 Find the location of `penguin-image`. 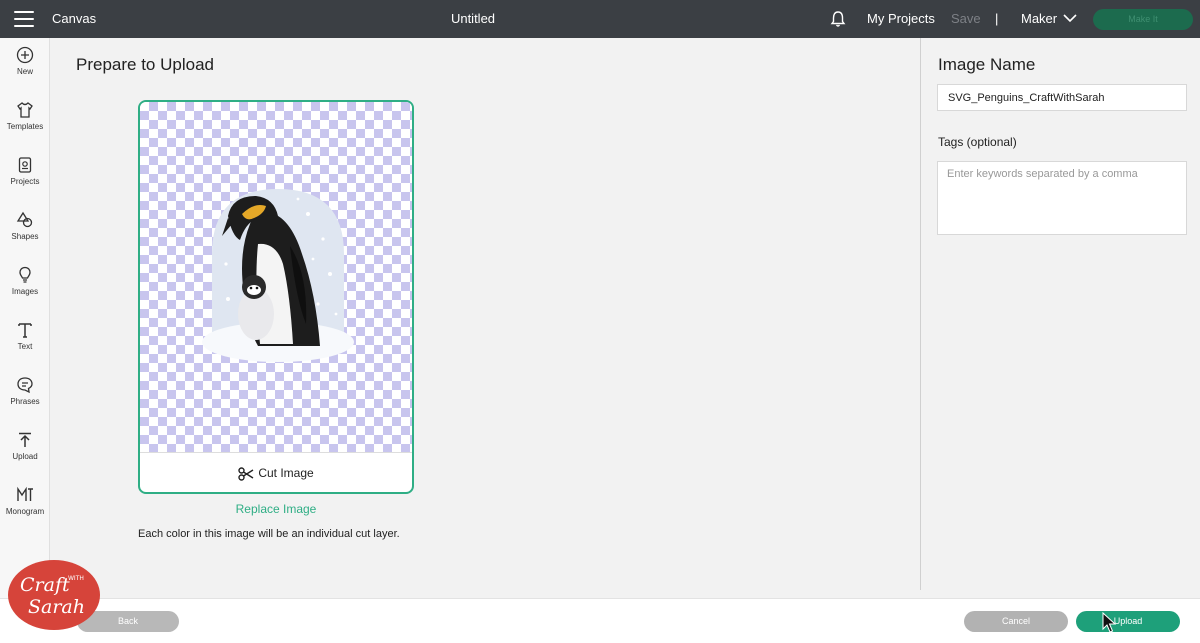

penguin-image is located at coordinates (278, 275).